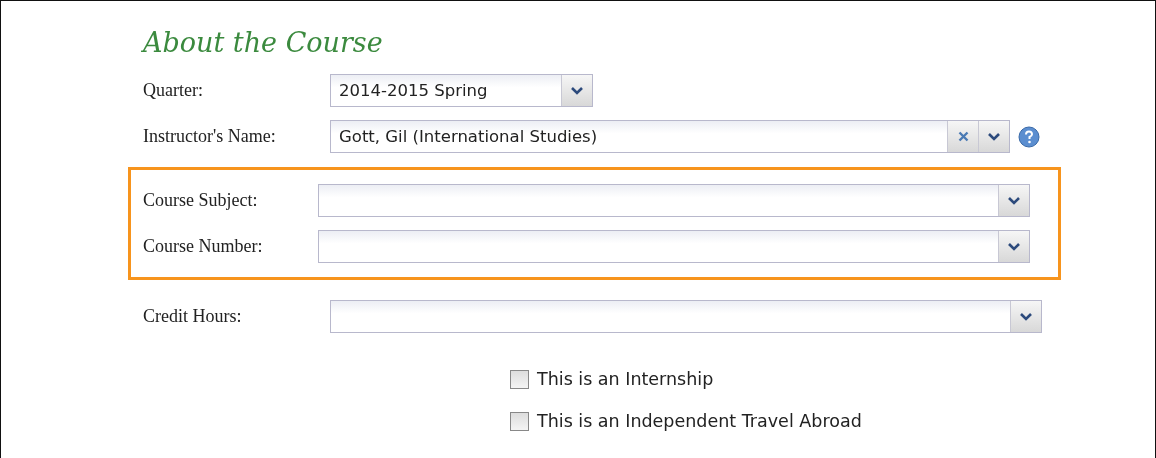 This screenshot has height=458, width=1156. Describe the element at coordinates (461, 90) in the screenshot. I see `dropdown-field: 2014-2015 Spring` at that location.